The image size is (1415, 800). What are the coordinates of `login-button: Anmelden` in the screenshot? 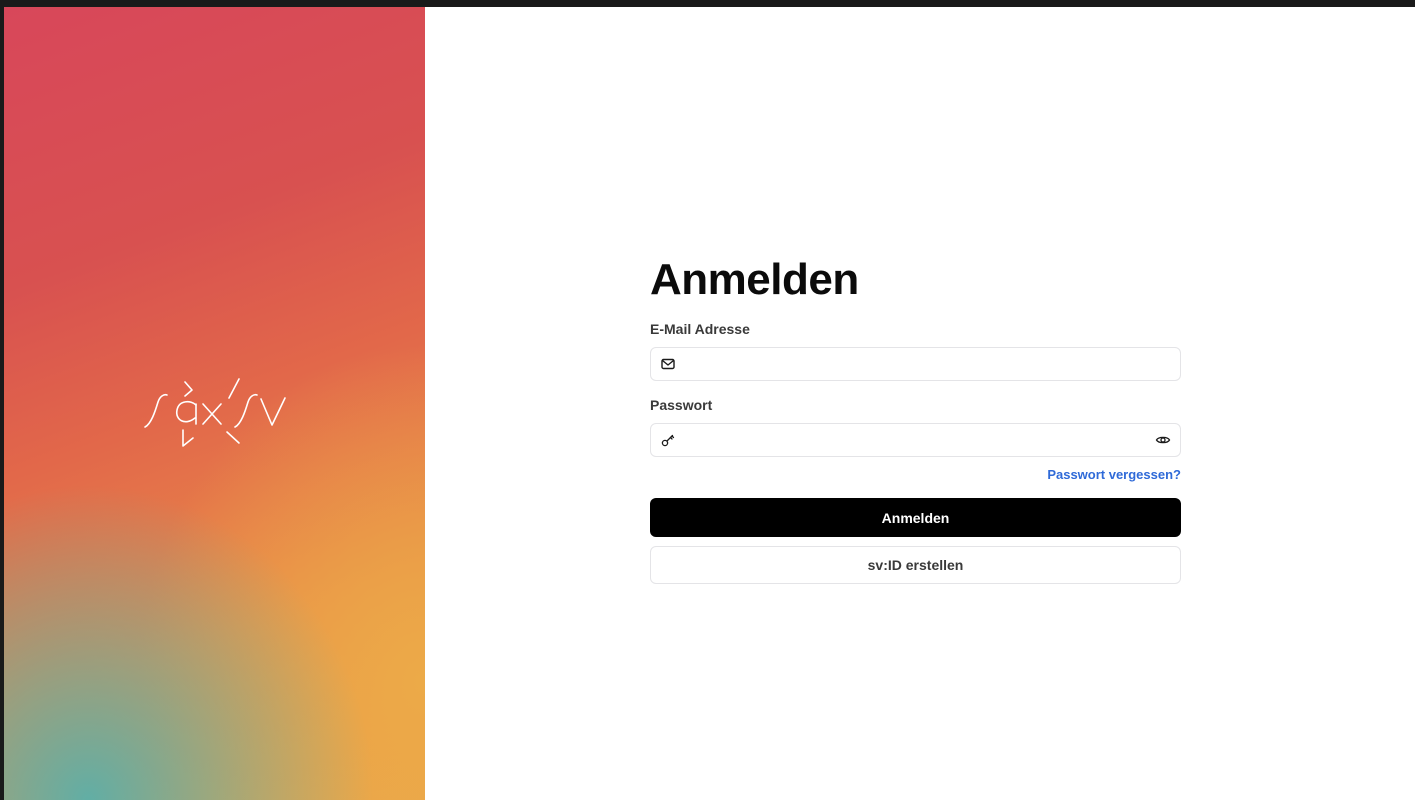 It's located at (915, 517).